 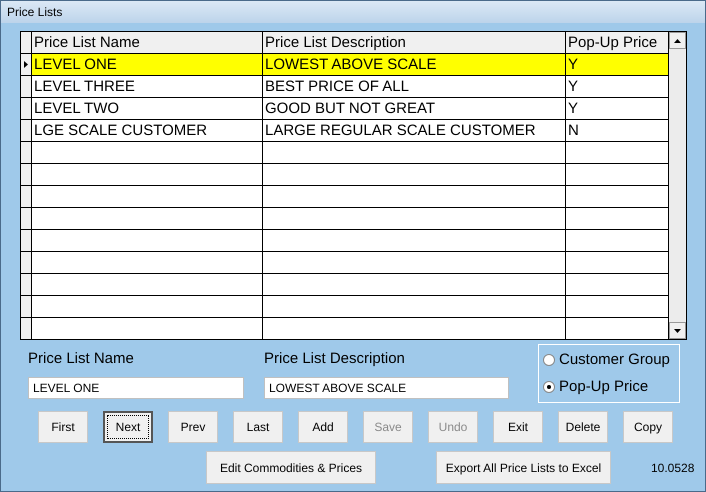 I want to click on table-row: LEVEL TWO GOOD BUT NOT GREAT Y, so click(x=344, y=109).